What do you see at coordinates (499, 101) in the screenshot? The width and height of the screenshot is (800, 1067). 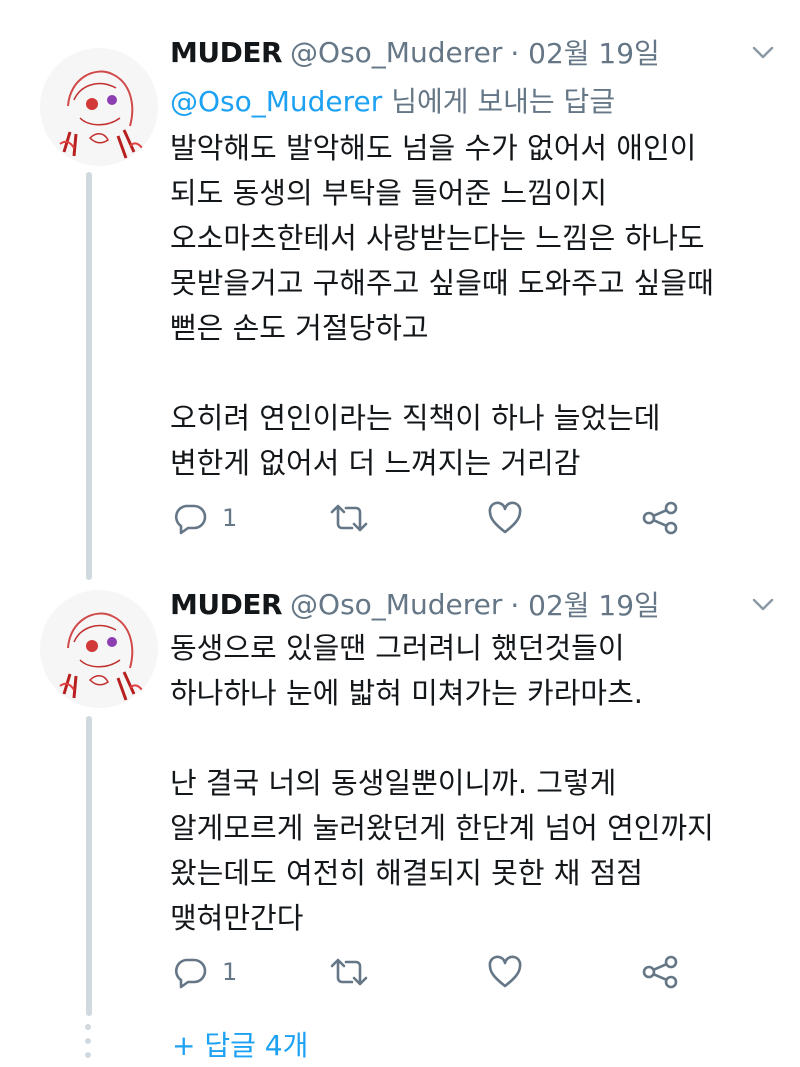 I see `reply-to-label: 님에게 보내는 답글` at bounding box center [499, 101].